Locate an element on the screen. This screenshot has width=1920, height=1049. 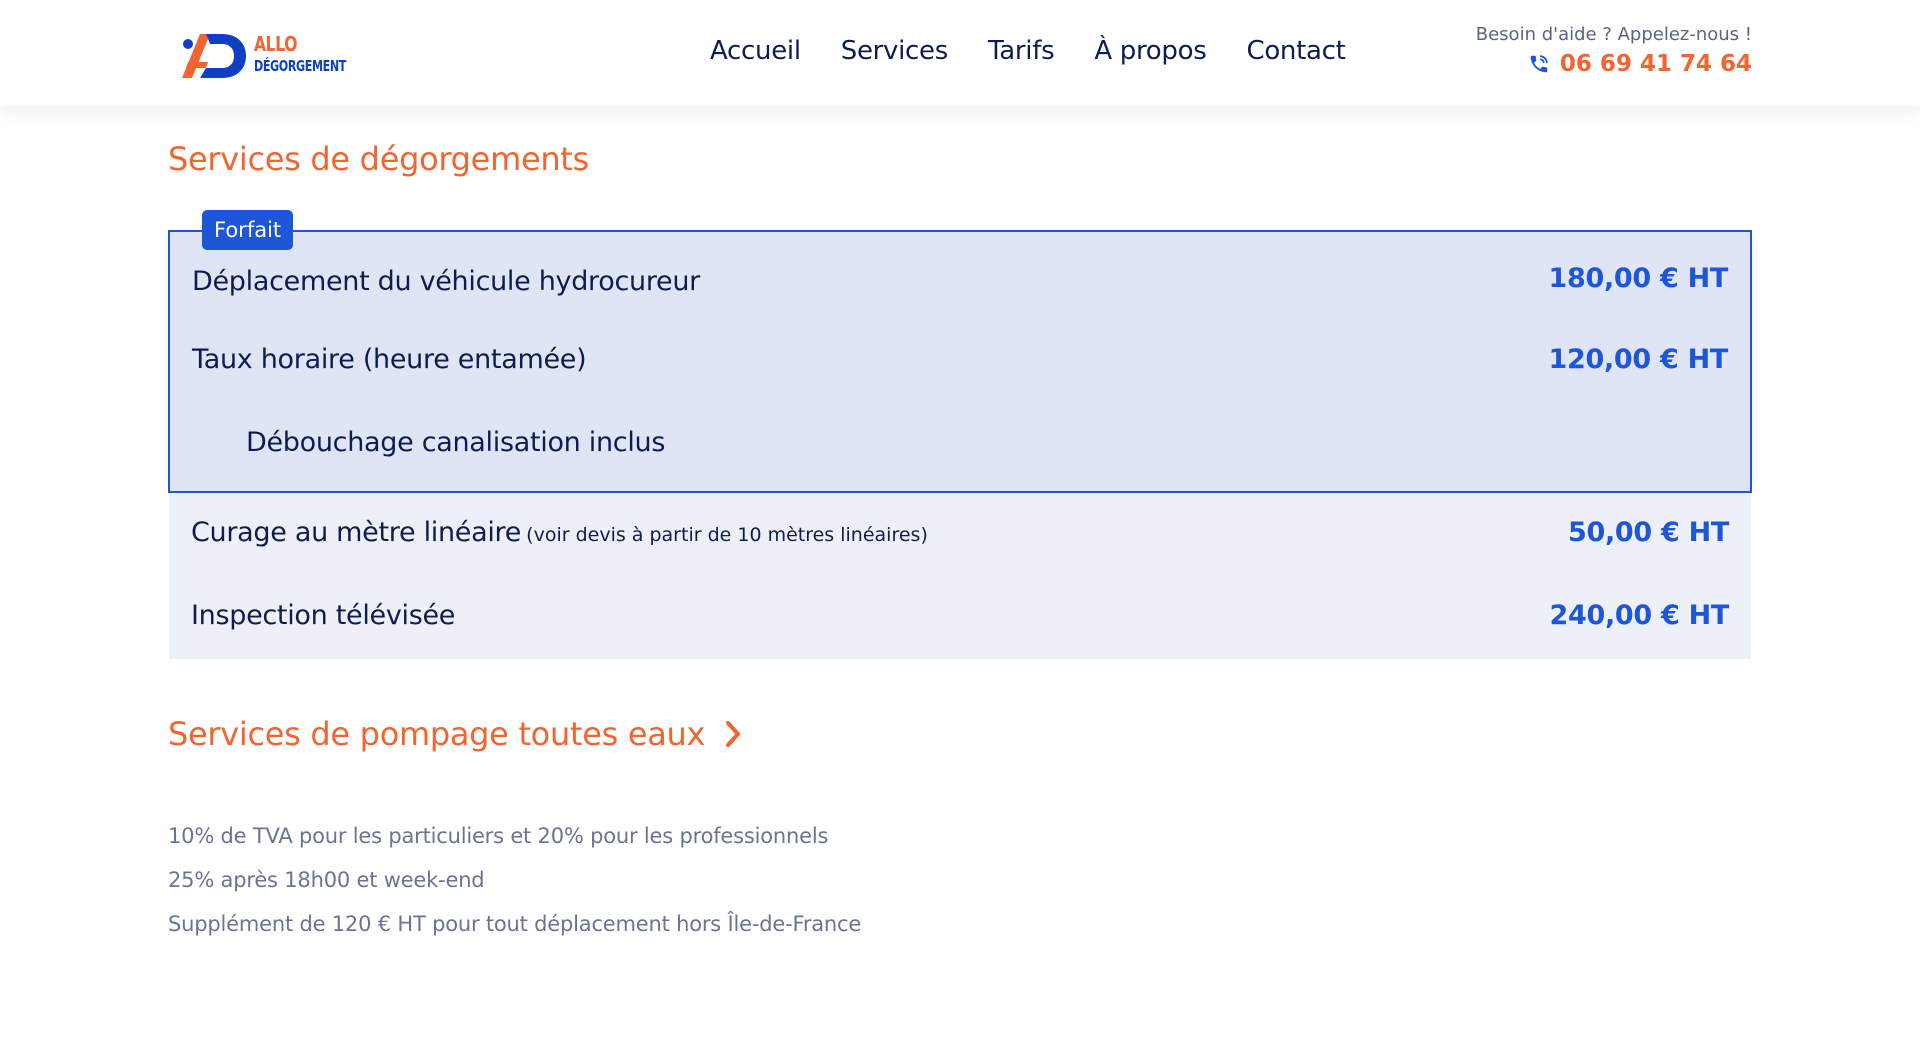
logo-text-allo: ALLO is located at coordinates (276, 44).